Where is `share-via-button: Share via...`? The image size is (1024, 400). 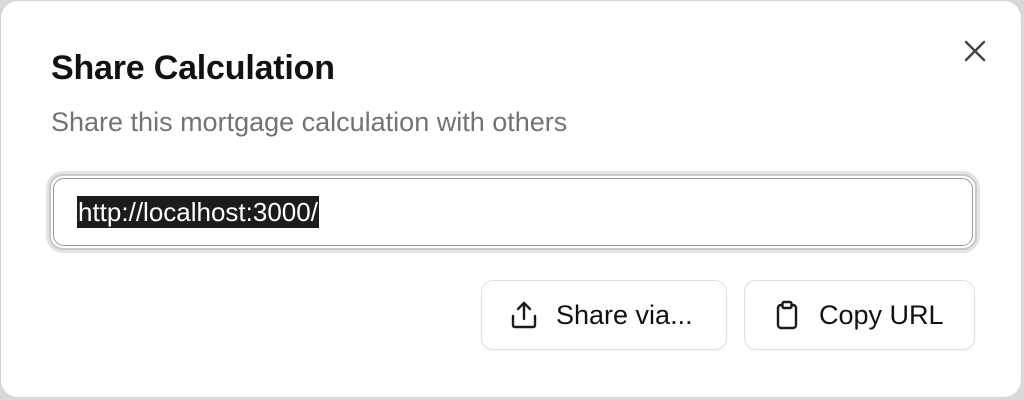 share-via-button: Share via... is located at coordinates (604, 315).